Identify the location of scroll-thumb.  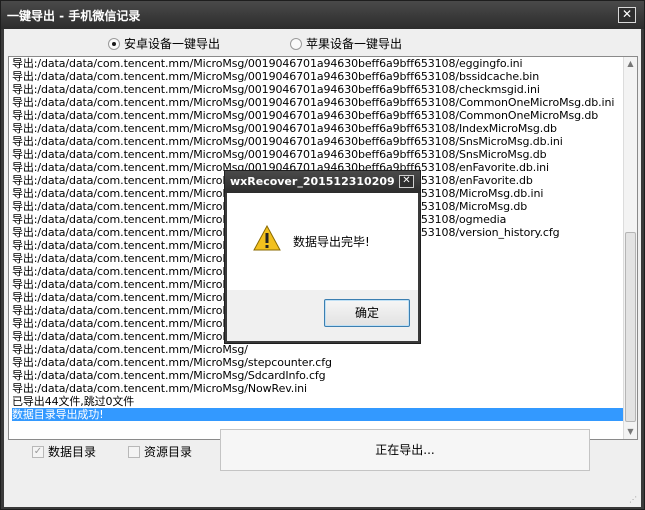
(630, 327).